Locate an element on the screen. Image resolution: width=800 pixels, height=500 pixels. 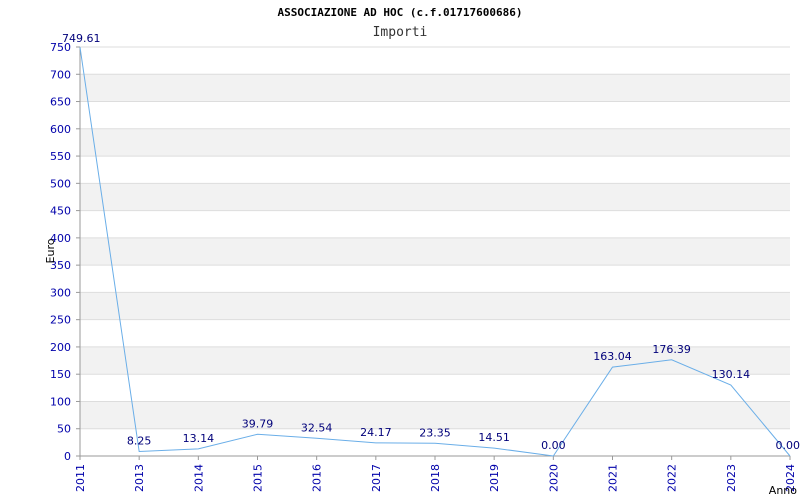
y-tick-label: 0 is located at coordinates (67, 456).